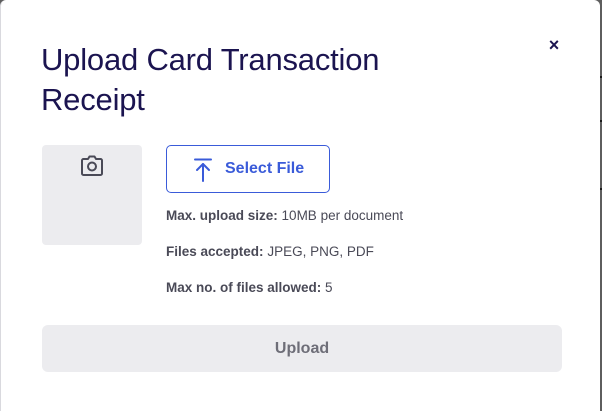 This screenshot has height=411, width=602. Describe the element at coordinates (244, 287) in the screenshot. I see `max-files-label: Max no. of files allowed:` at that location.